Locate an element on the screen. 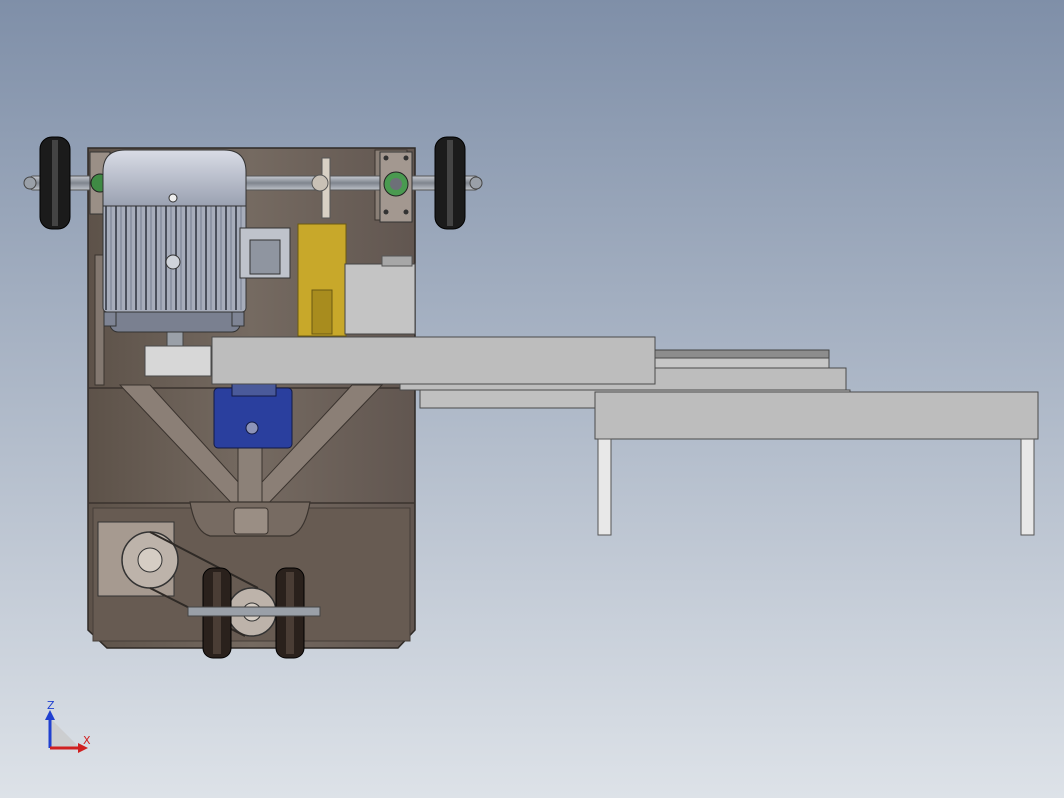 The image size is (1064, 798). conveyor-leg-left is located at coordinates (604, 487).